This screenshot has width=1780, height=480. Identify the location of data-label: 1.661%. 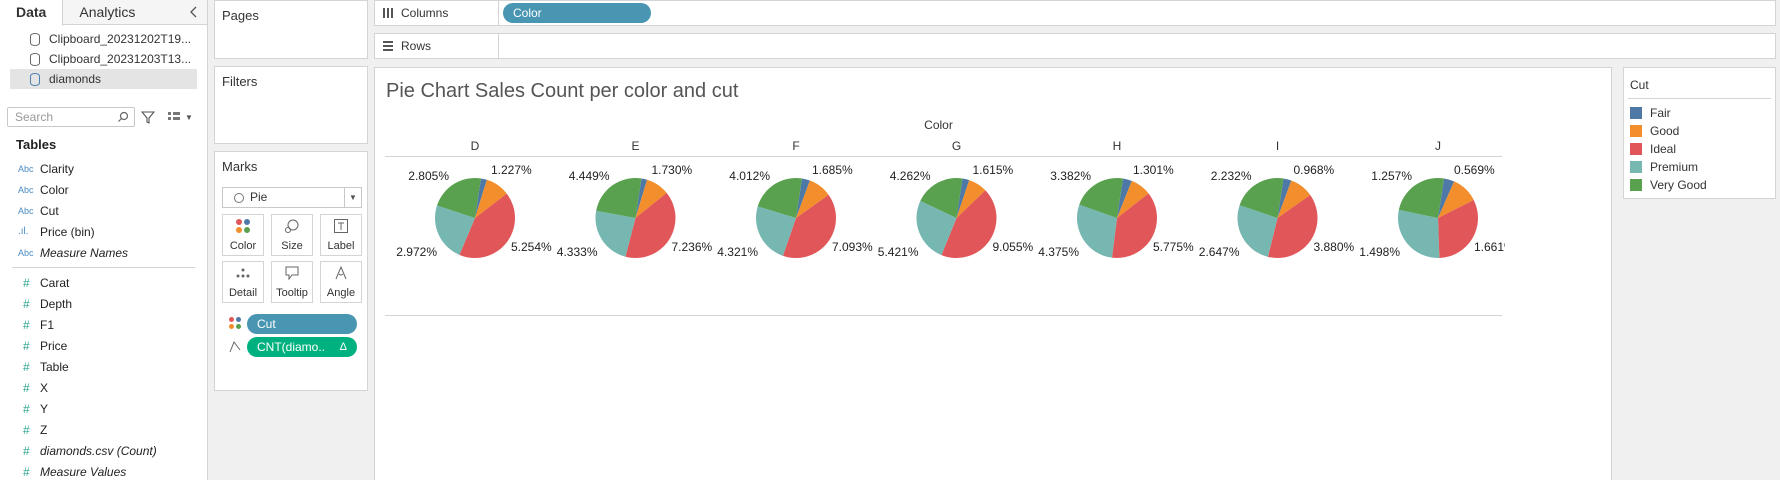
(1489, 247).